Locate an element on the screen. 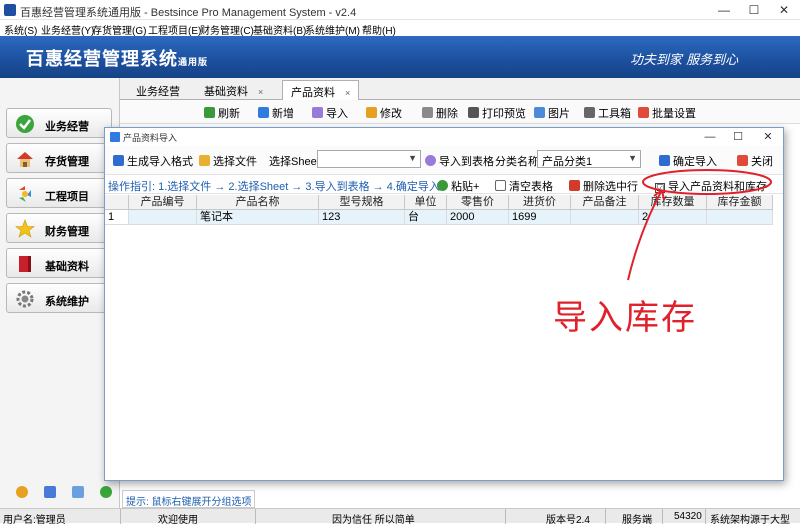 The image size is (800, 526). table-row: 1 笔记本 123 台 2000 1699 2 is located at coordinates (439, 217).